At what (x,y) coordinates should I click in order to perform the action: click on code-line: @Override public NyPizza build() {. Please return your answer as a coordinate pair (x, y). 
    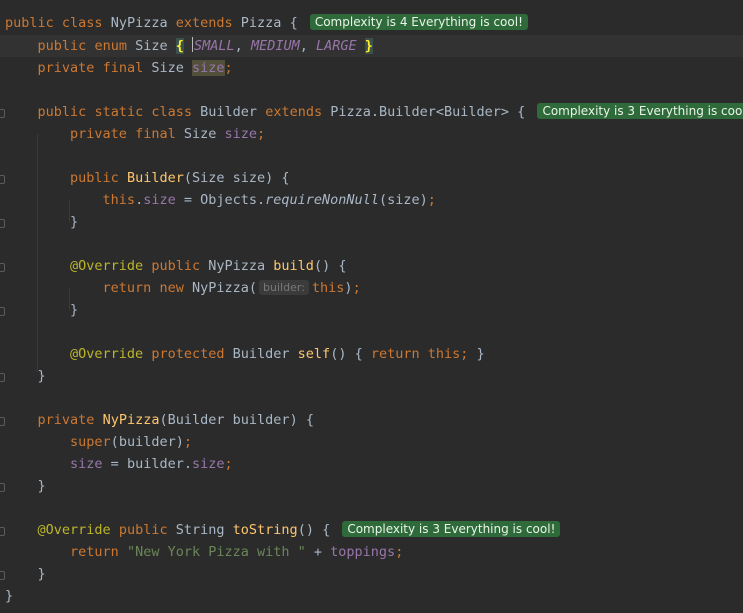
    Looking at the image, I should click on (208, 266).